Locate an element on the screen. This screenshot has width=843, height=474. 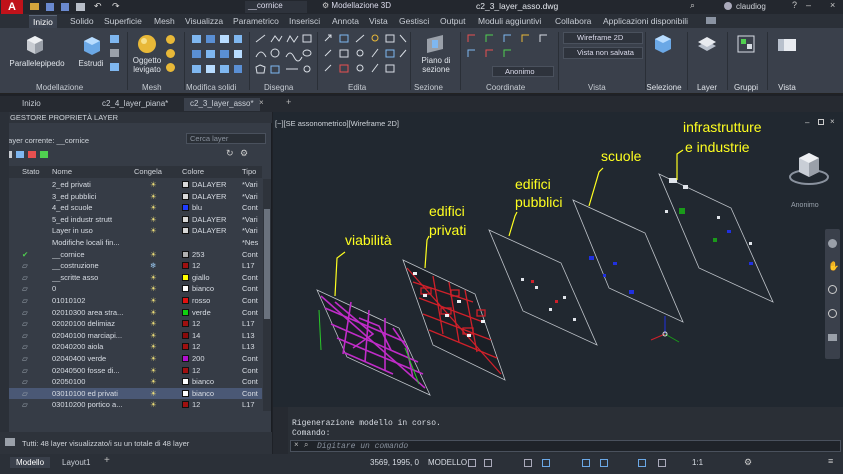
tab-modello: Modello is located at coordinates (30, 462).